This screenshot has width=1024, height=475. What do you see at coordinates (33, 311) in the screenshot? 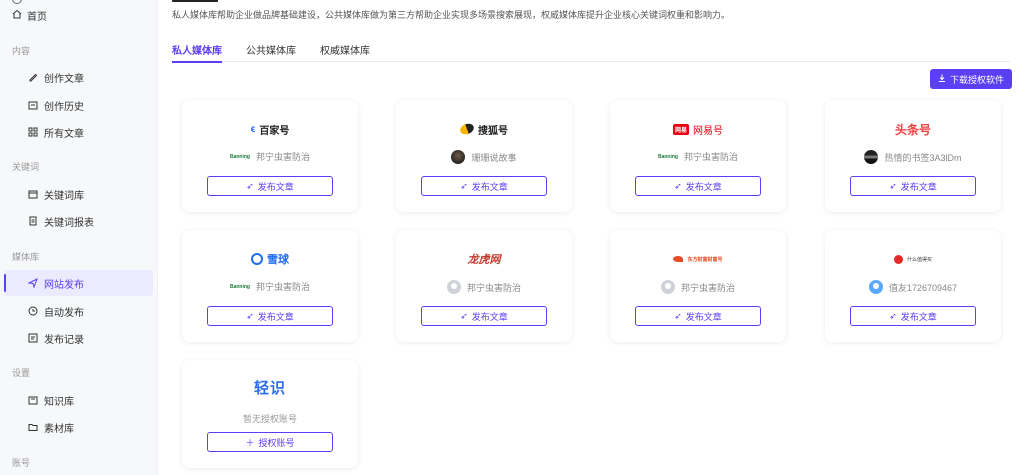
I see `clock-icon` at bounding box center [33, 311].